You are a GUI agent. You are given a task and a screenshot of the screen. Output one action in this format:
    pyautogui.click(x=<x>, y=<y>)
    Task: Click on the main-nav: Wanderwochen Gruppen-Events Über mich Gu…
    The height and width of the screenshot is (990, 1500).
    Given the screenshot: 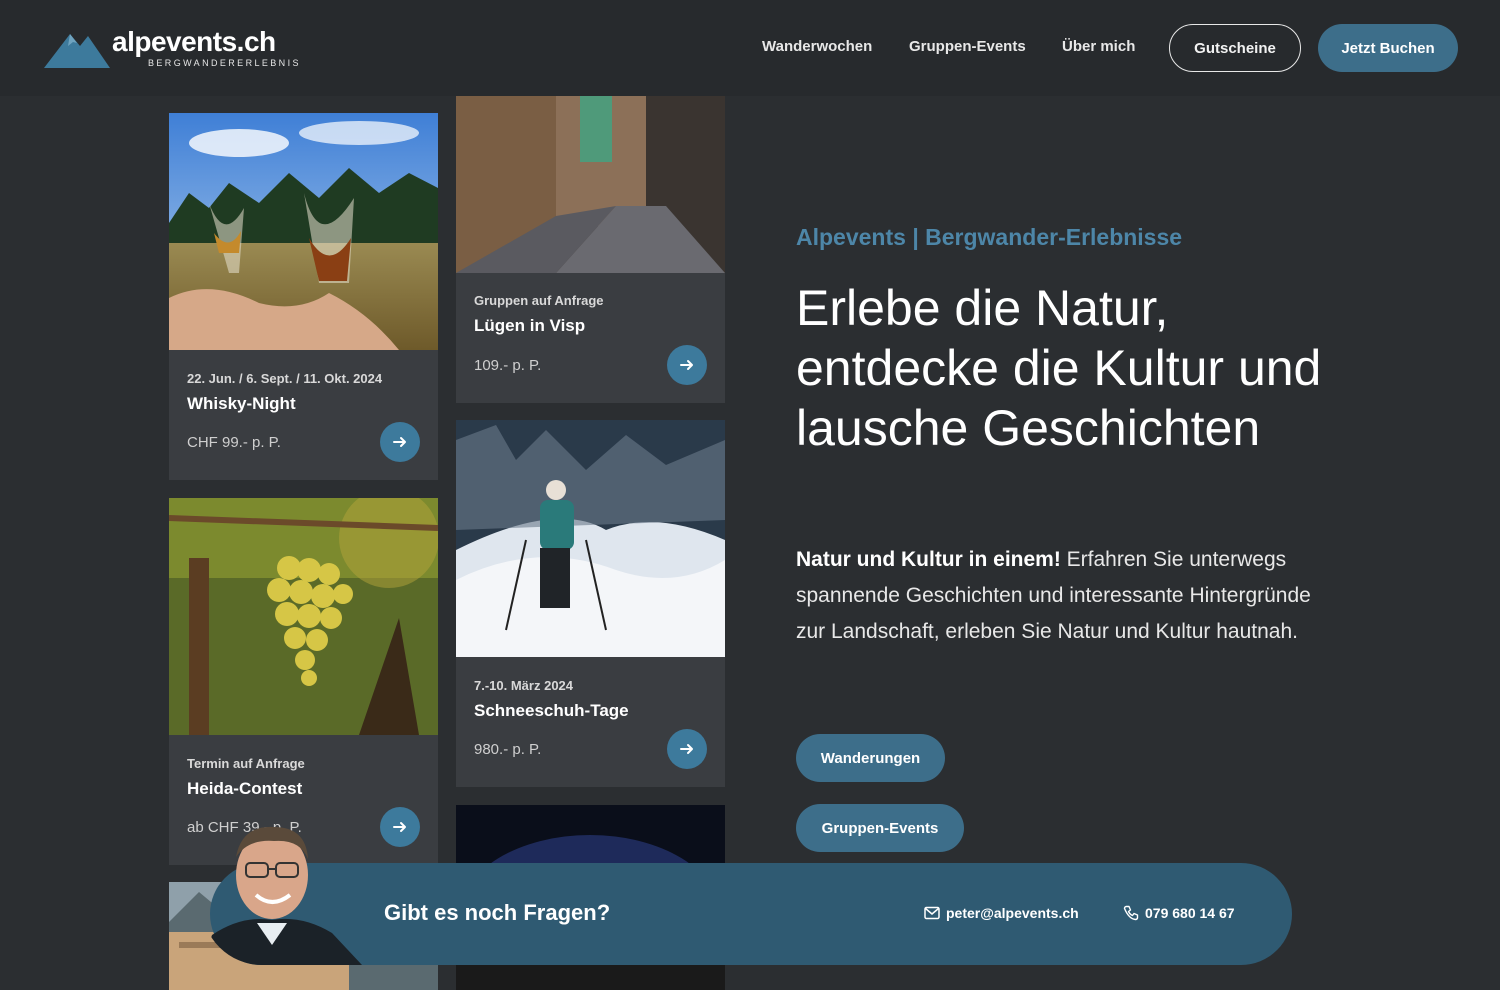 What is the action you would take?
    pyautogui.click(x=750, y=48)
    